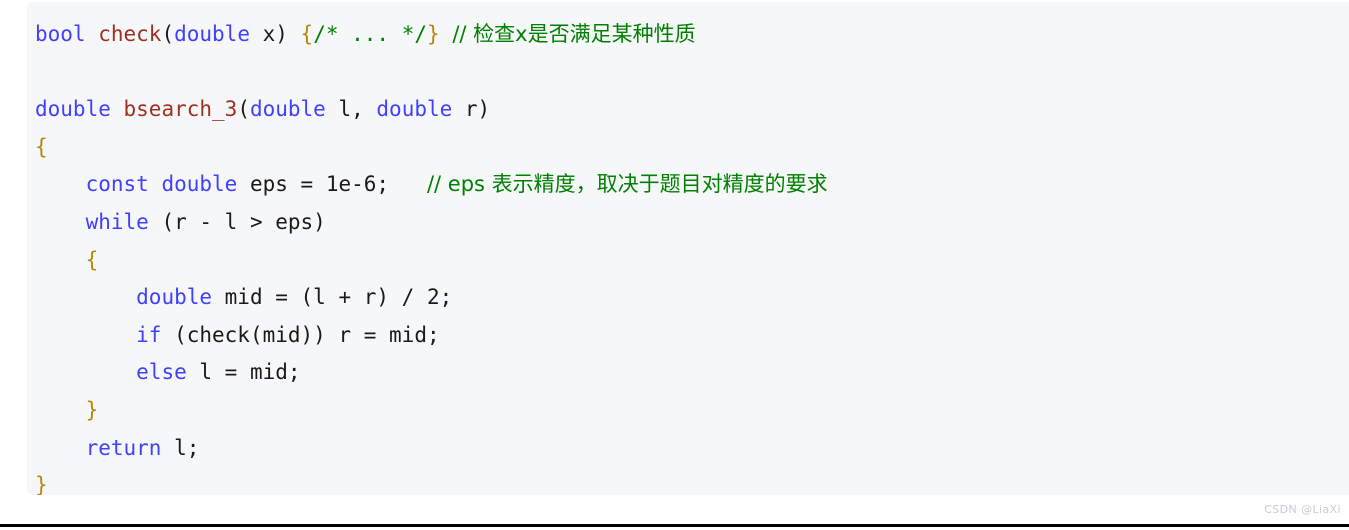  I want to click on code-token-plain: l,, so click(351, 109).